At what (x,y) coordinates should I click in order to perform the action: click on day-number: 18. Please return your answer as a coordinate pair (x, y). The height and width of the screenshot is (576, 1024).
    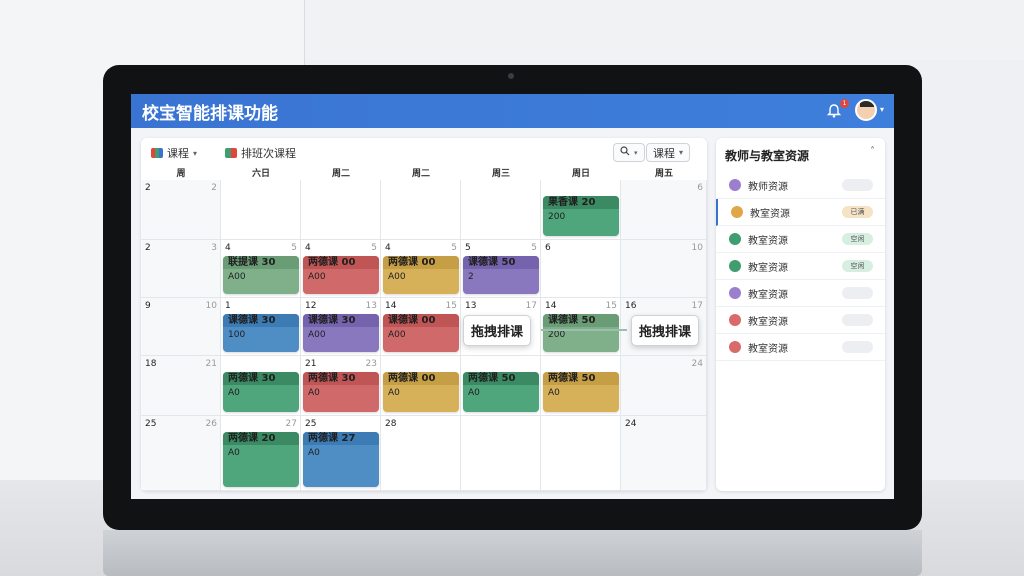
    Looking at the image, I should click on (151, 364).